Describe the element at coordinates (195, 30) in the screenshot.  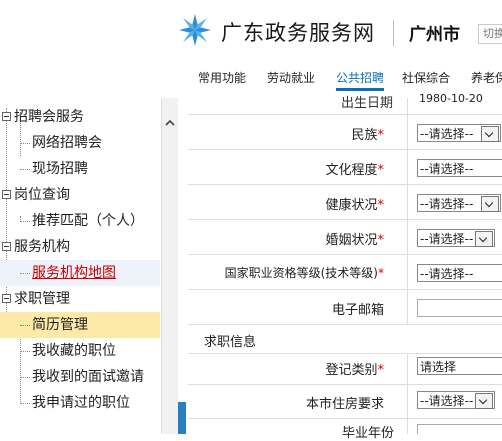
I see `logo-icon` at that location.